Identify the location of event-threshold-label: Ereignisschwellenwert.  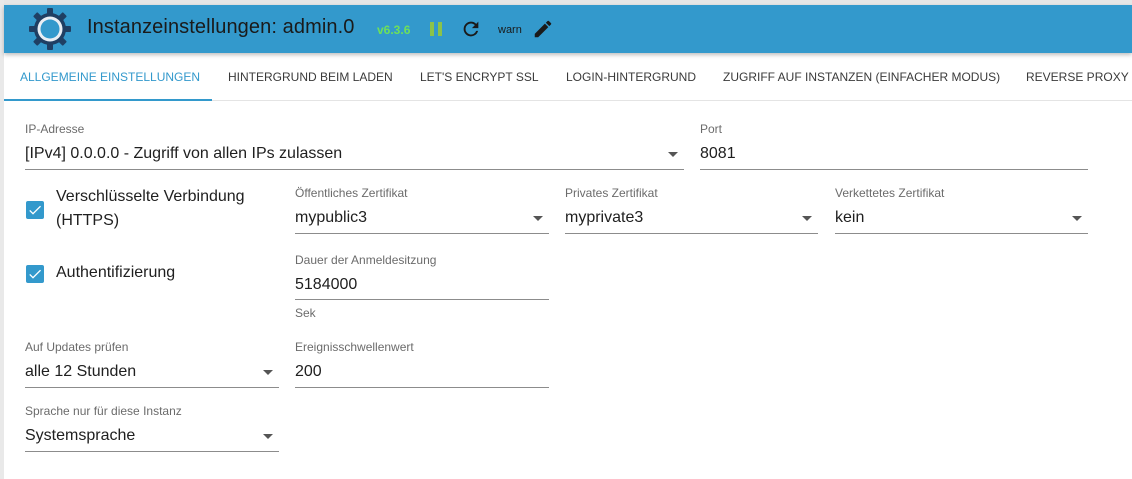
(354, 347).